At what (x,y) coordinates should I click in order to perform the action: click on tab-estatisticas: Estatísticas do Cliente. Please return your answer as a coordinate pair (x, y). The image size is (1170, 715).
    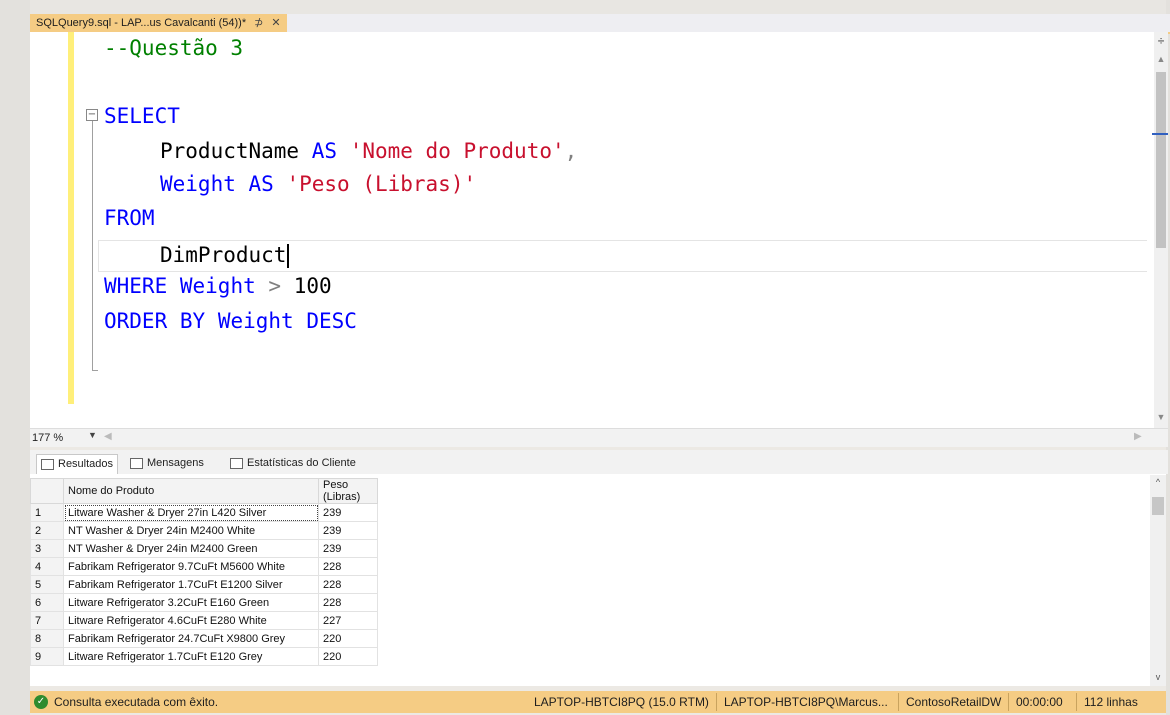
    Looking at the image, I should click on (293, 463).